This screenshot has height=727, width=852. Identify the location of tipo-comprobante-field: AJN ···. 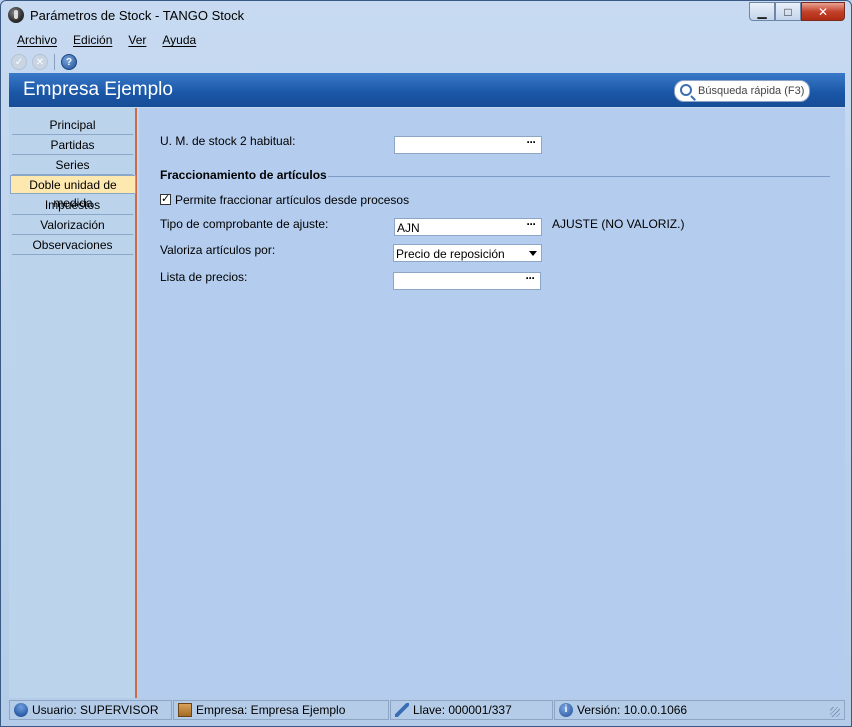
(468, 227).